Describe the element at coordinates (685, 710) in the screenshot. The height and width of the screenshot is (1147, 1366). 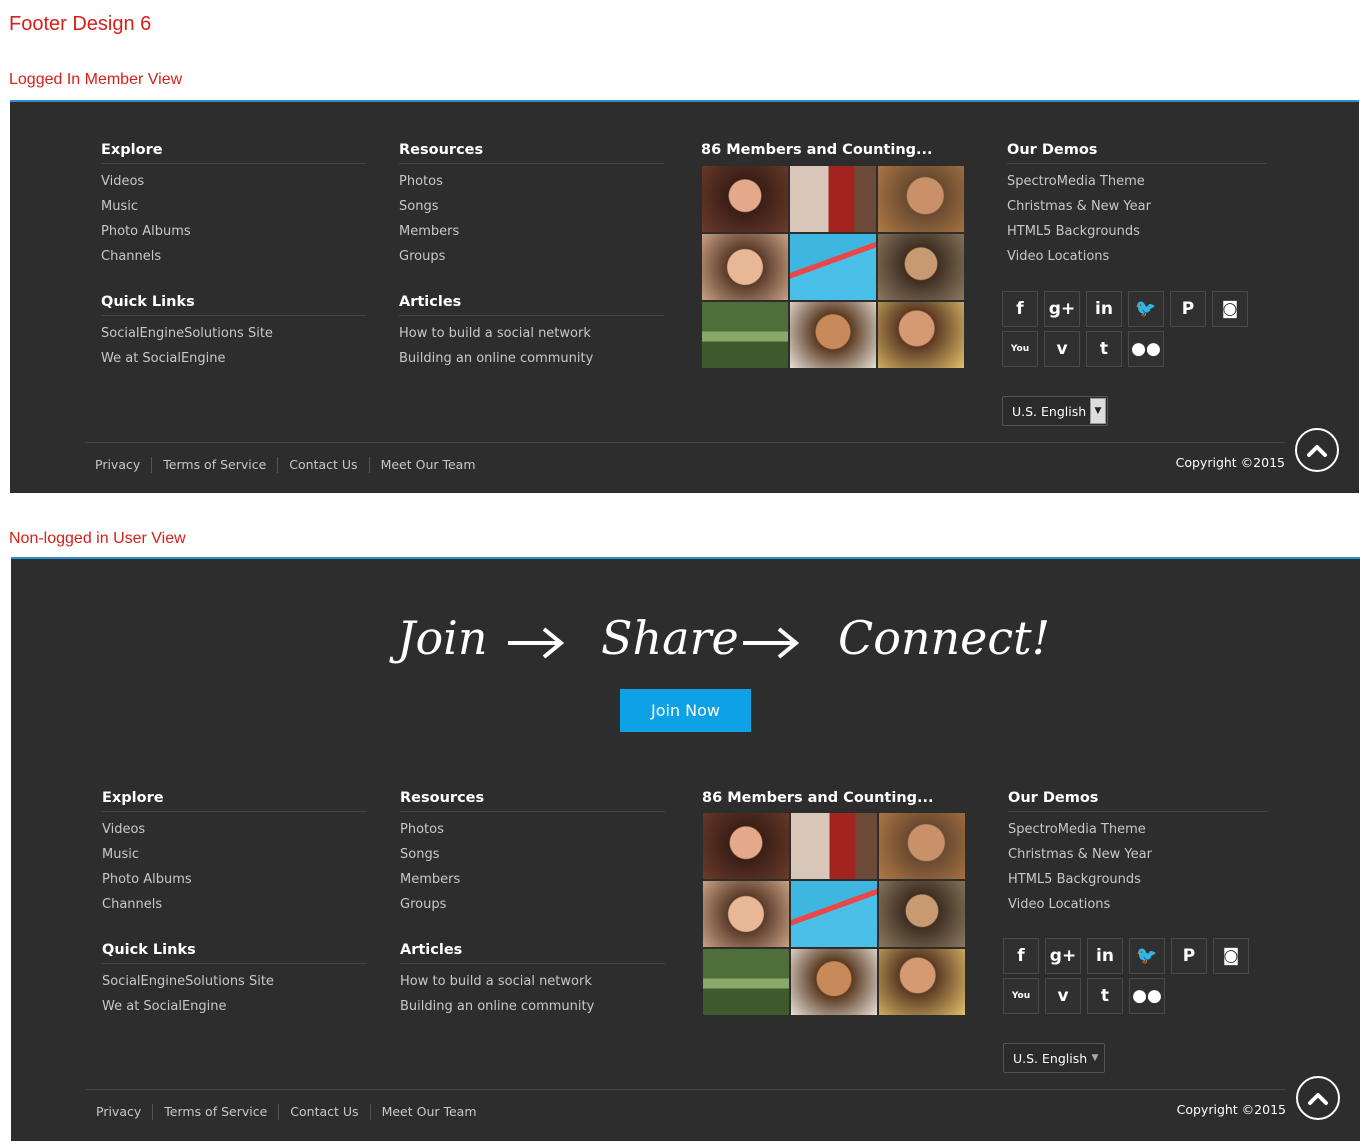
I see `join-now-button: Join Now` at that location.